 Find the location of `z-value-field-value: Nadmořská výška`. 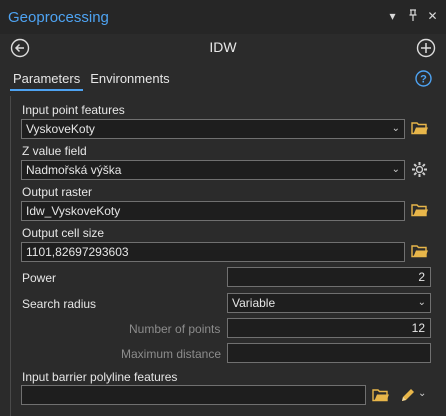

z-value-field-value: Nadmořská výška is located at coordinates (74, 170).